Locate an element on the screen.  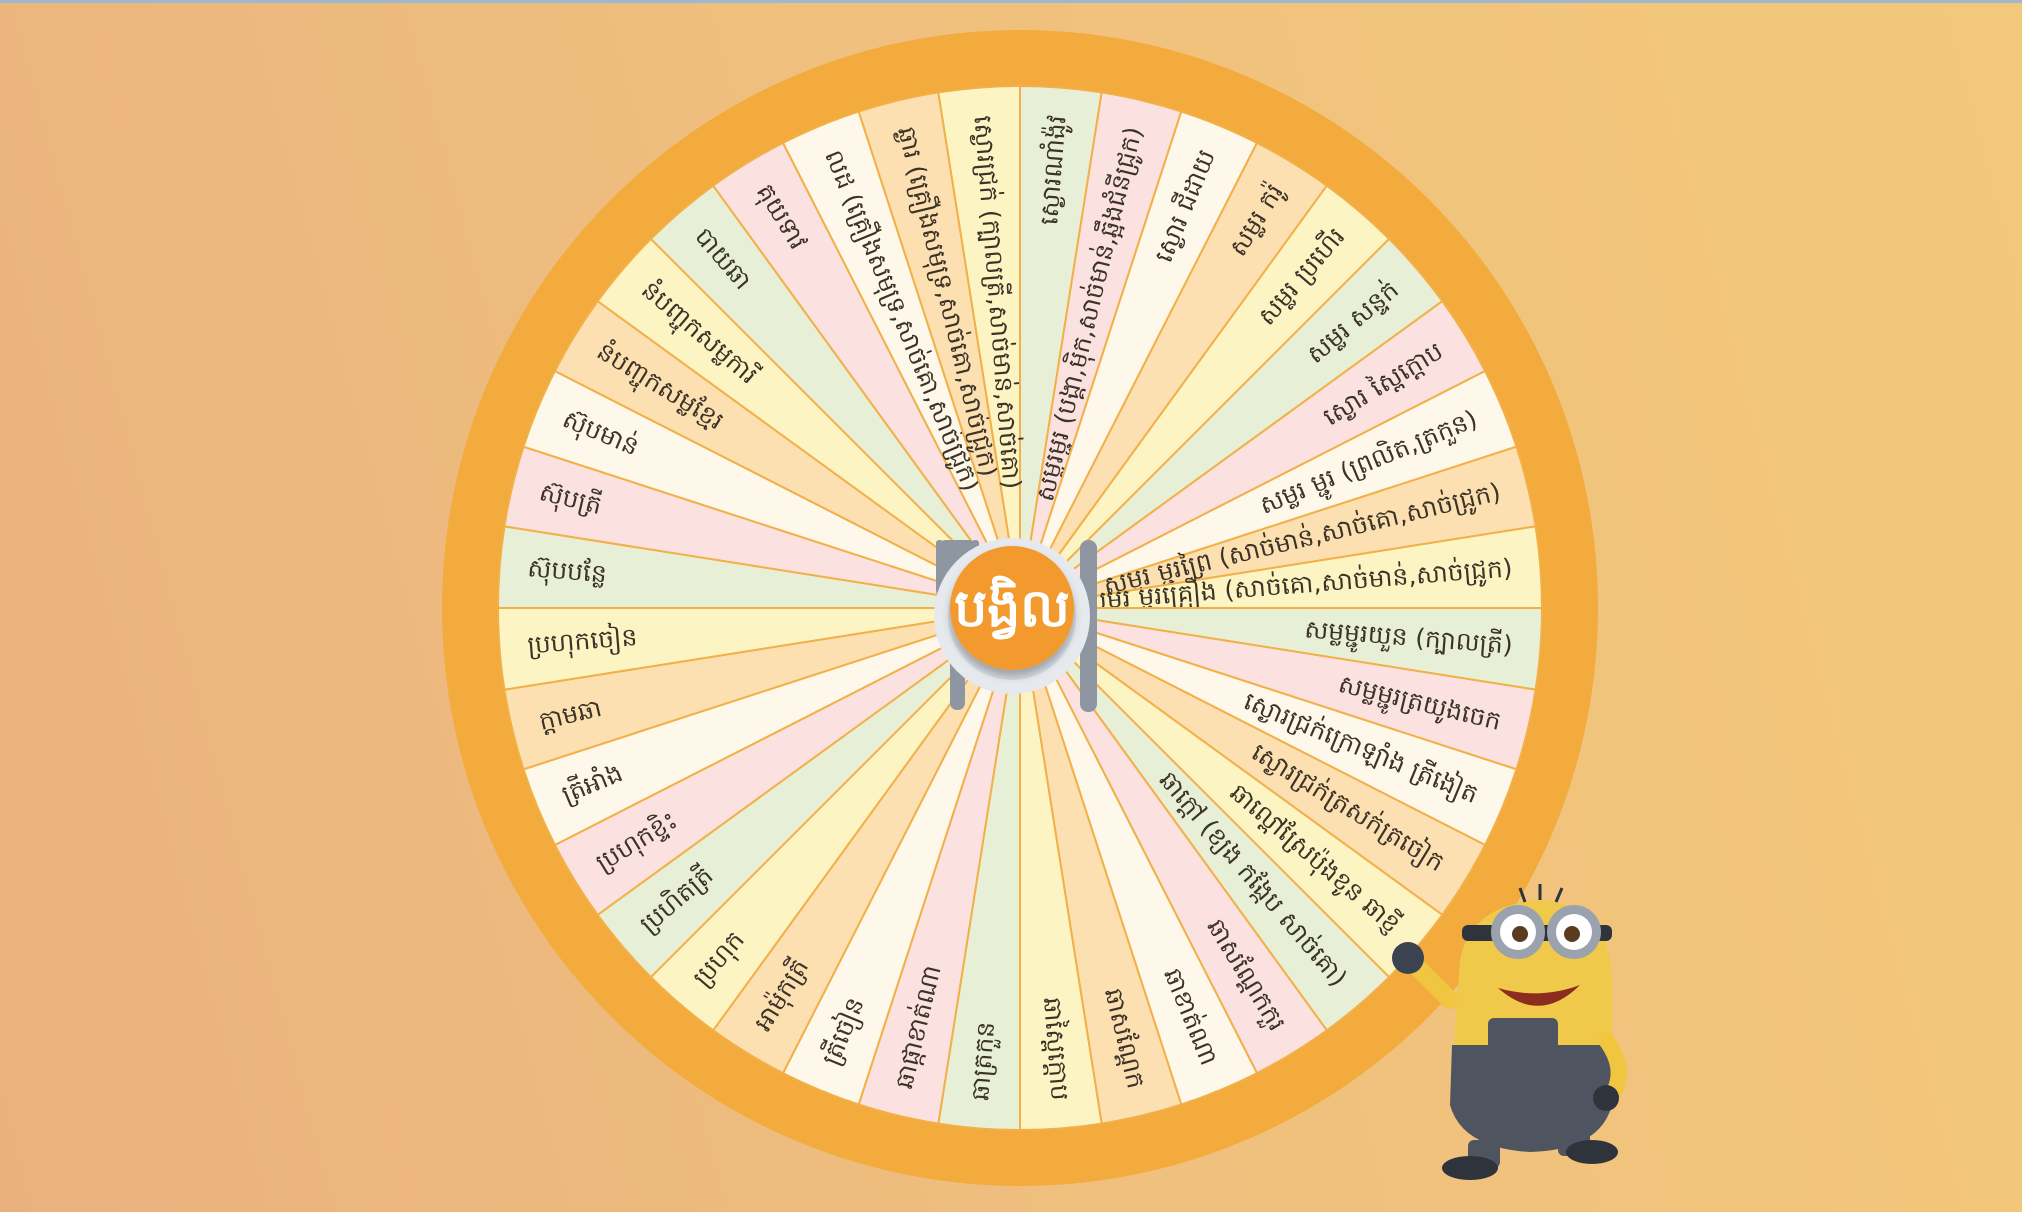
minion-glove is located at coordinates (1408, 958).